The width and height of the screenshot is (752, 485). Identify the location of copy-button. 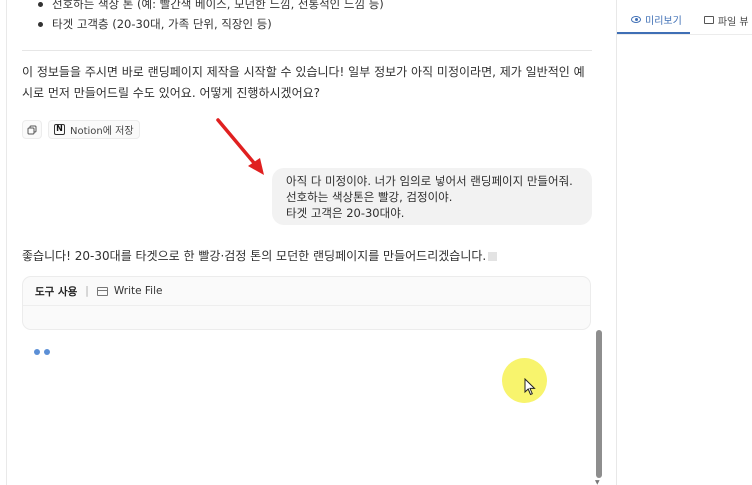
(32, 129).